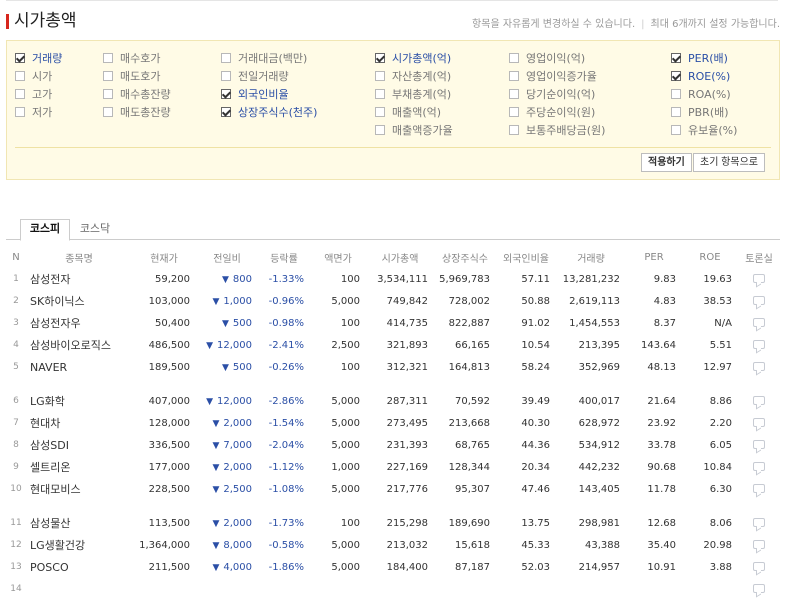 This screenshot has height=602, width=800. Describe the element at coordinates (137, 76) in the screenshot. I see `option-item: 매도호가` at that location.